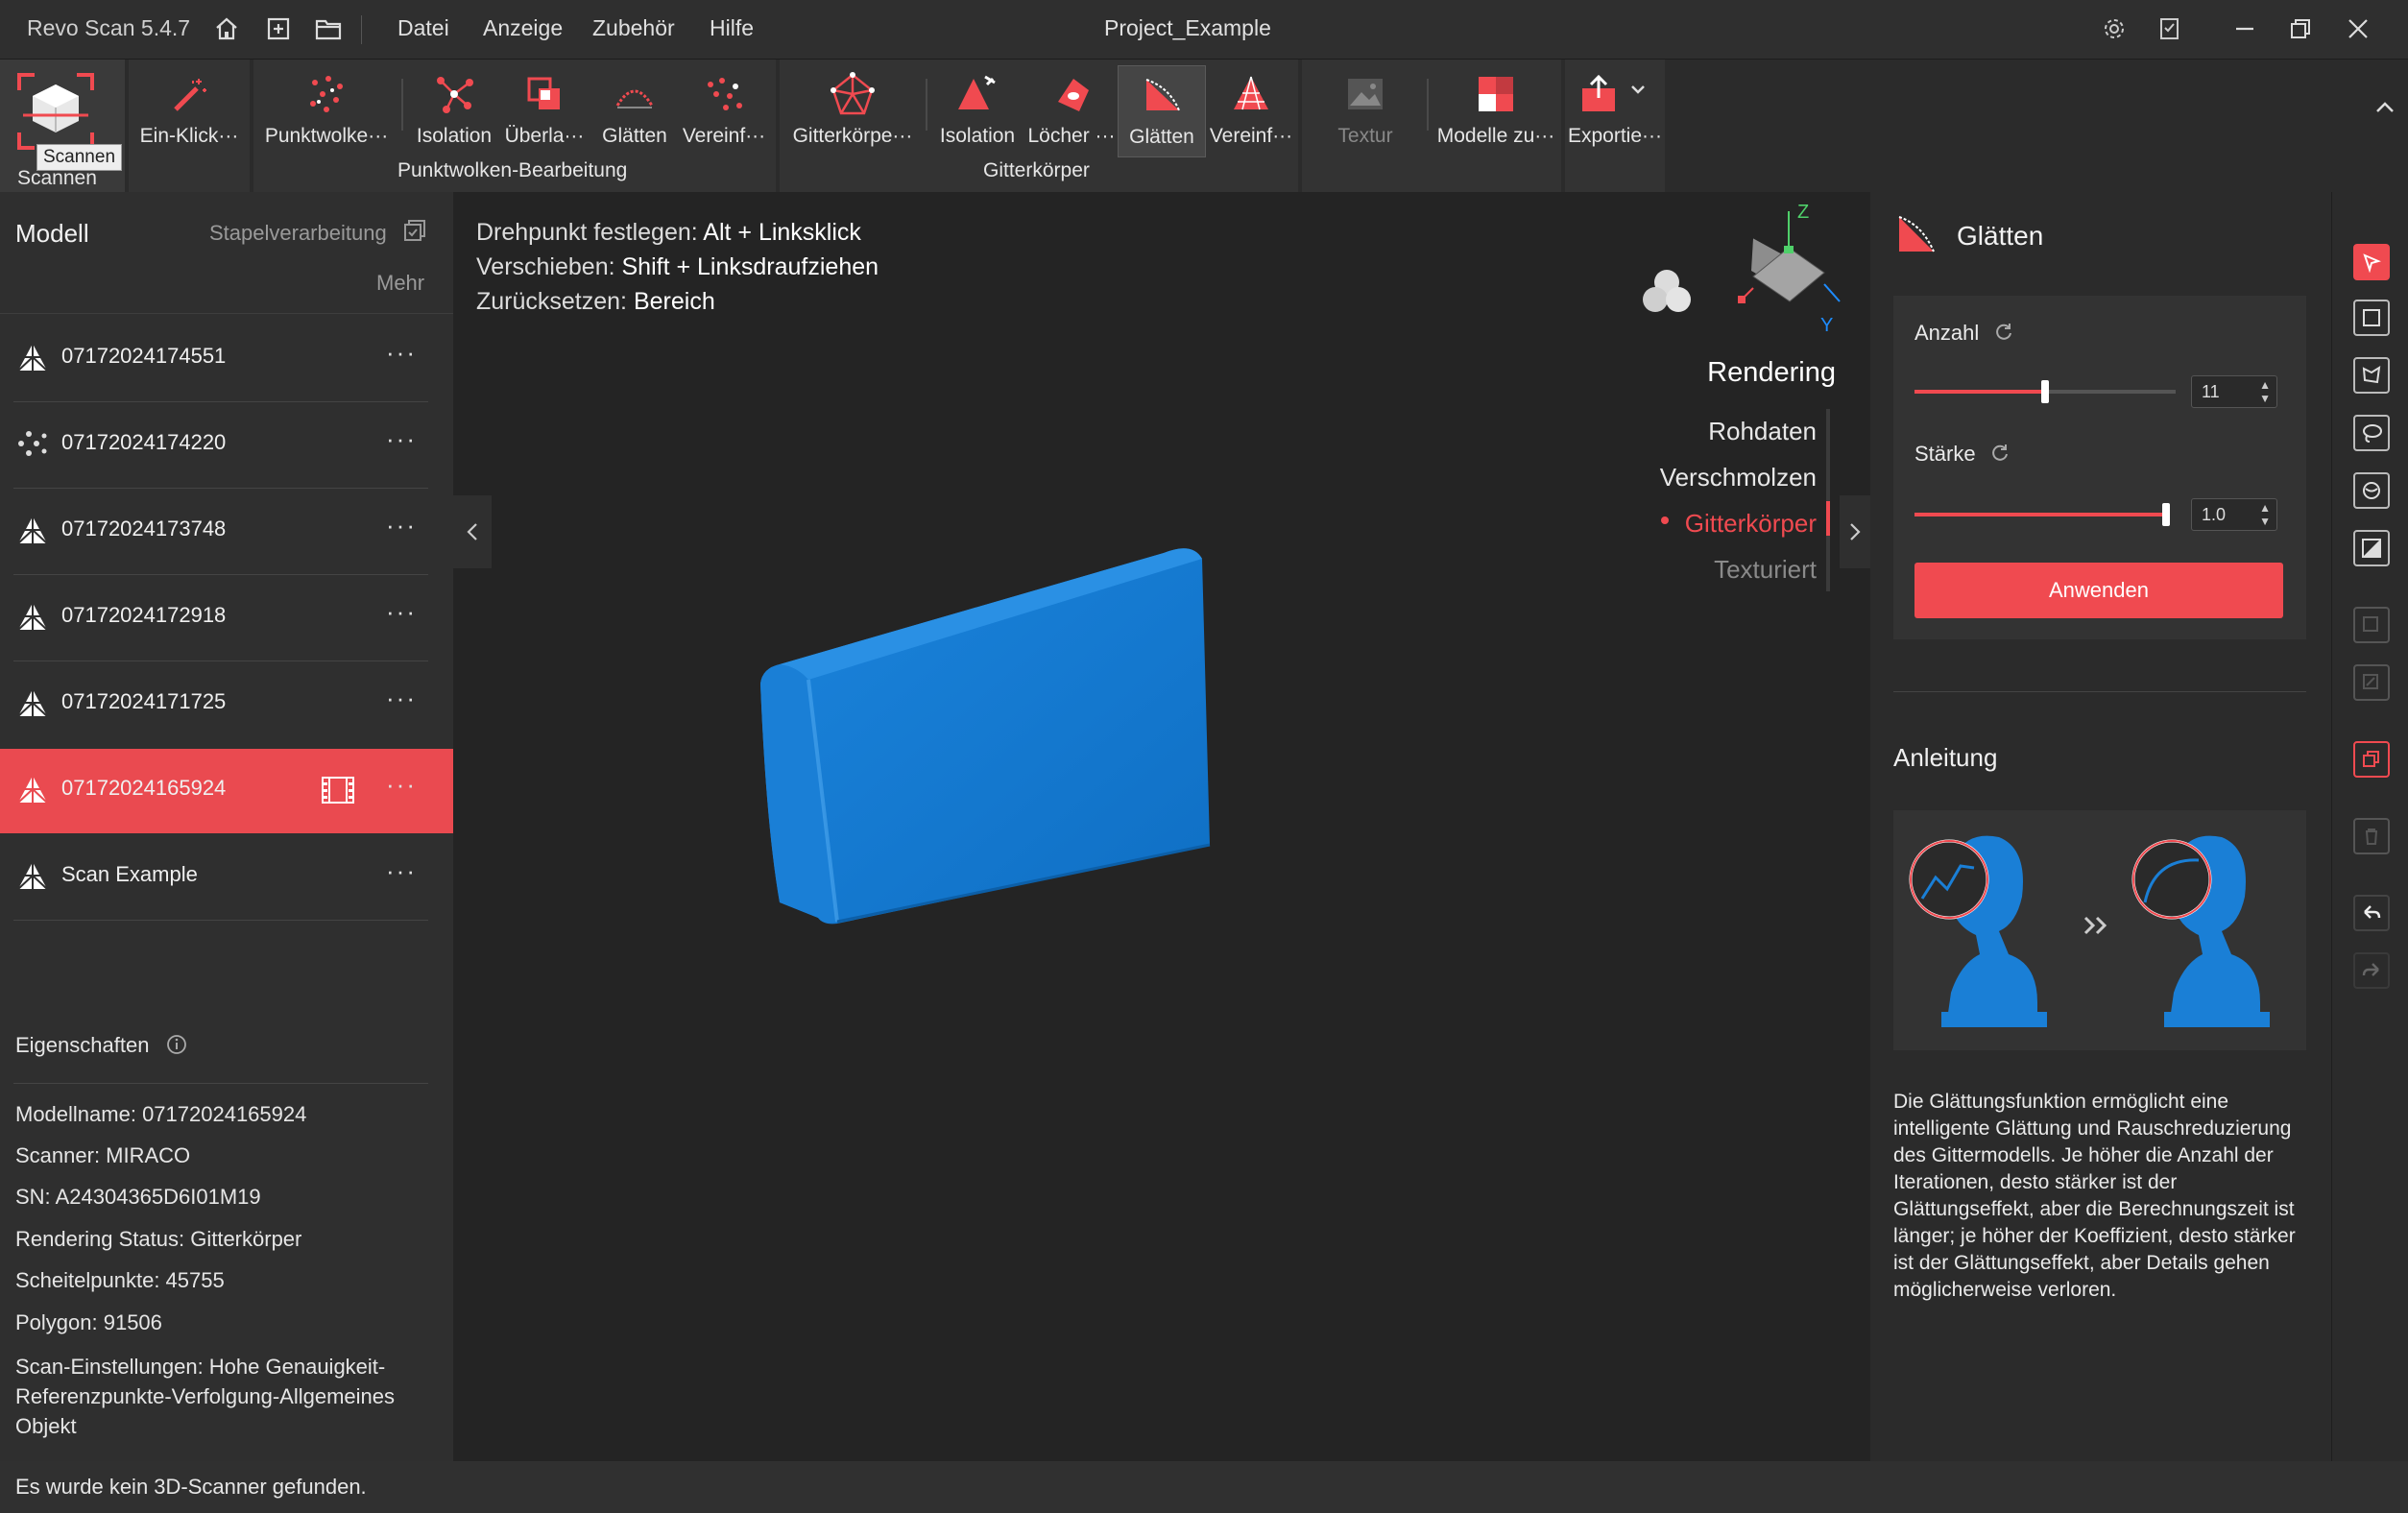 The width and height of the screenshot is (2408, 1513). Describe the element at coordinates (852, 111) in the screenshot. I see `mesh-button: Gitterkörpe···` at that location.